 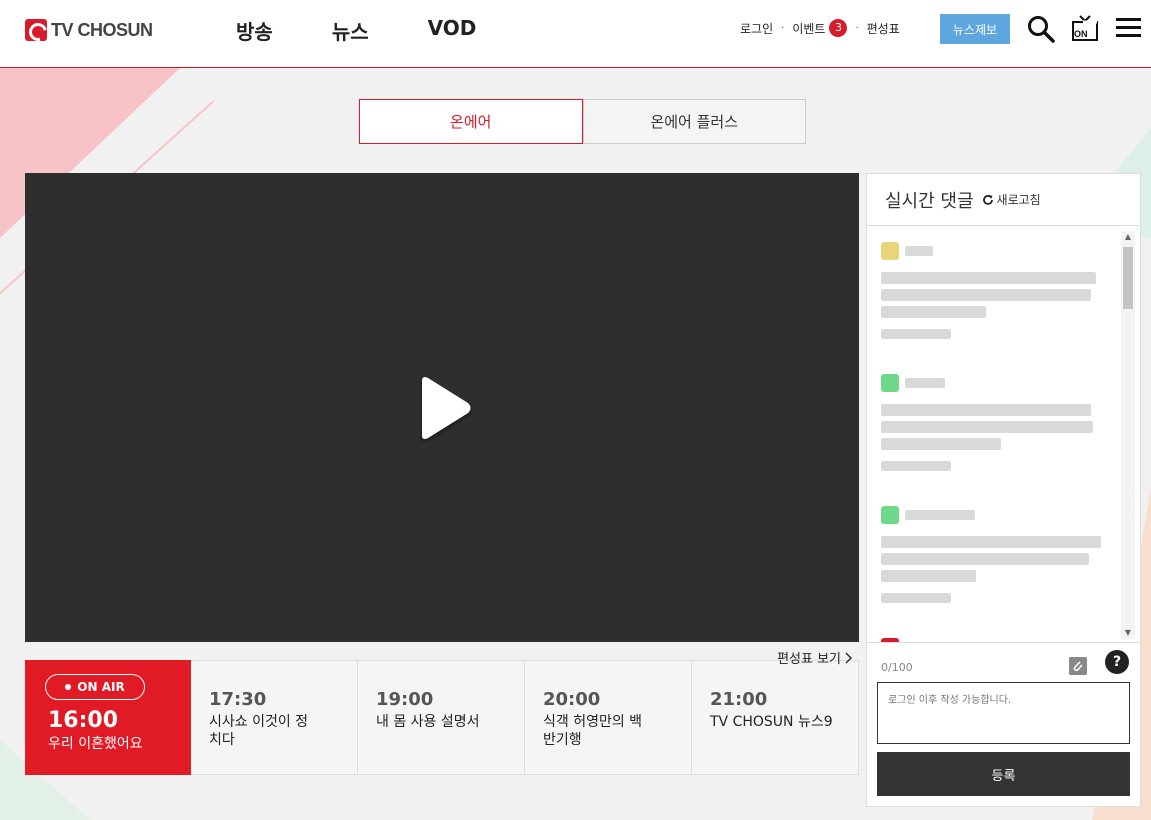 I want to click on help-button: ?, so click(x=1117, y=662).